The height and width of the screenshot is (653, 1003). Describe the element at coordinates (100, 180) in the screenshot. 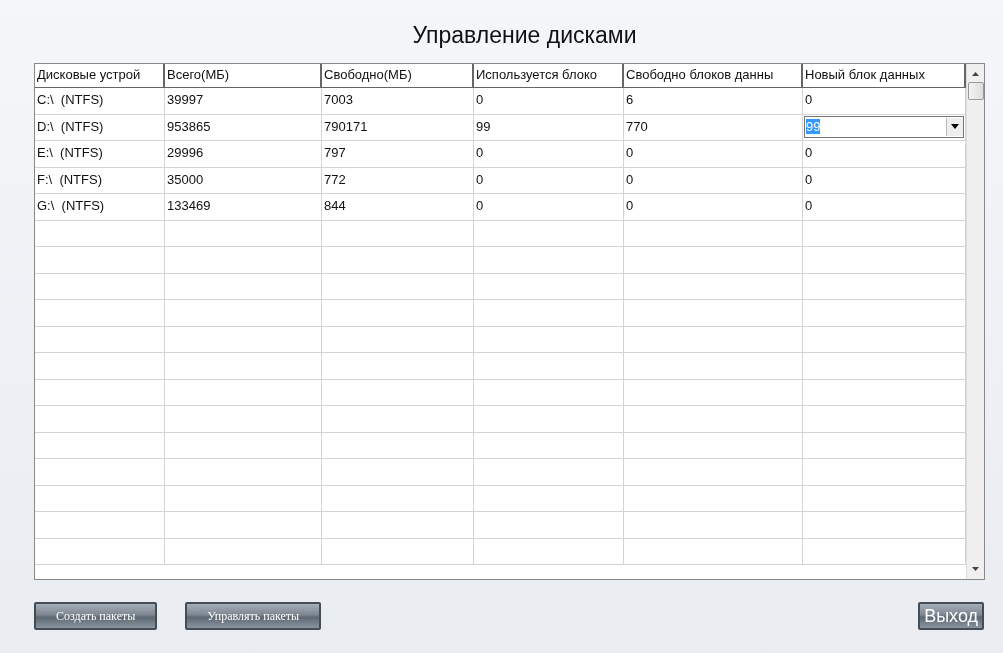

I see `table-cell: F:\ (NTFS)` at that location.